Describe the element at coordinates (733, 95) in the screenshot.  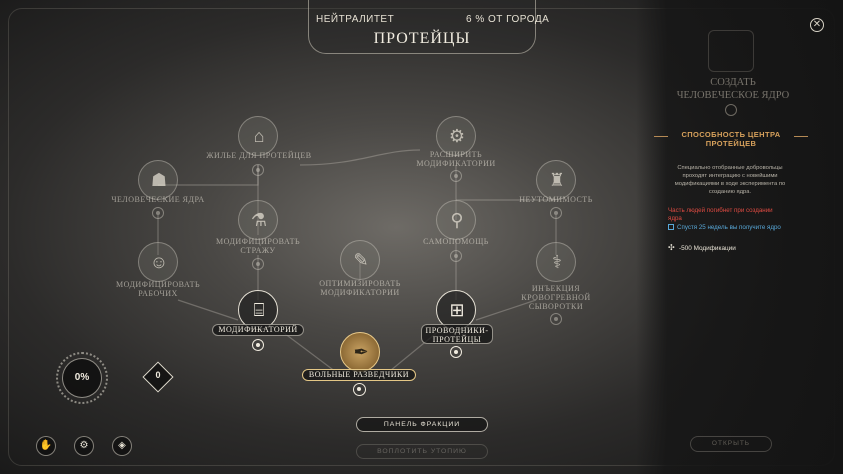
I see `details-title-line: ЧЕЛОВЕЧЕСКОЕ ЯДРО` at that location.